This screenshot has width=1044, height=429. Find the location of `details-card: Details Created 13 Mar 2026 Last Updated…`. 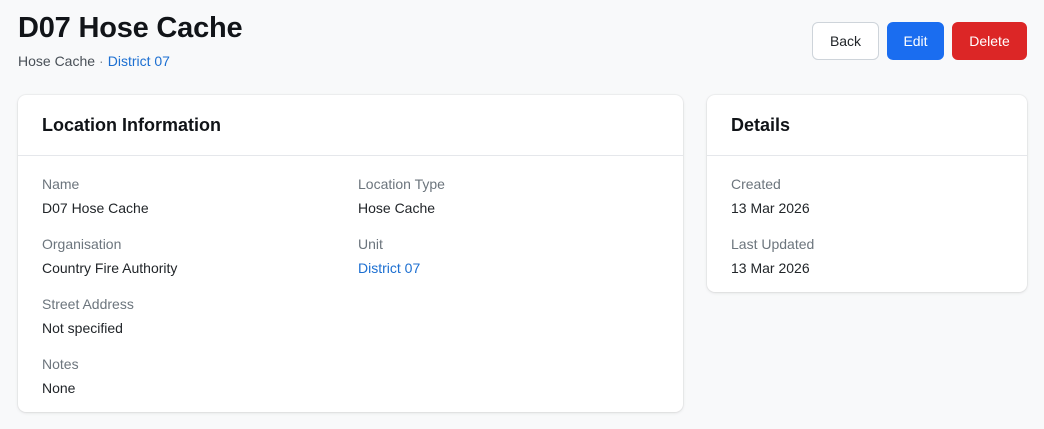

details-card: Details Created 13 Mar 2026 Last Updated… is located at coordinates (867, 193).